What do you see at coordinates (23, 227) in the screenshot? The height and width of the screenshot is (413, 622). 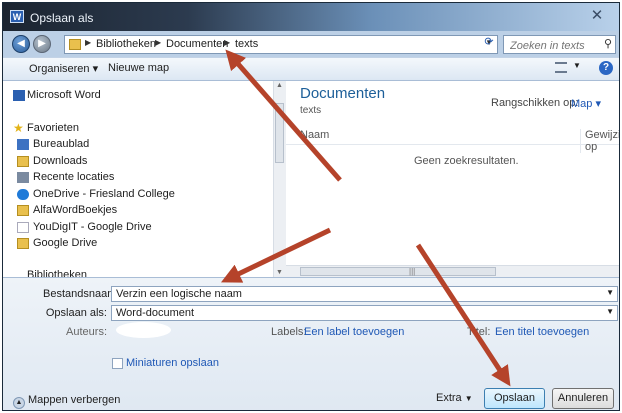 I see `document-icon` at bounding box center [23, 227].